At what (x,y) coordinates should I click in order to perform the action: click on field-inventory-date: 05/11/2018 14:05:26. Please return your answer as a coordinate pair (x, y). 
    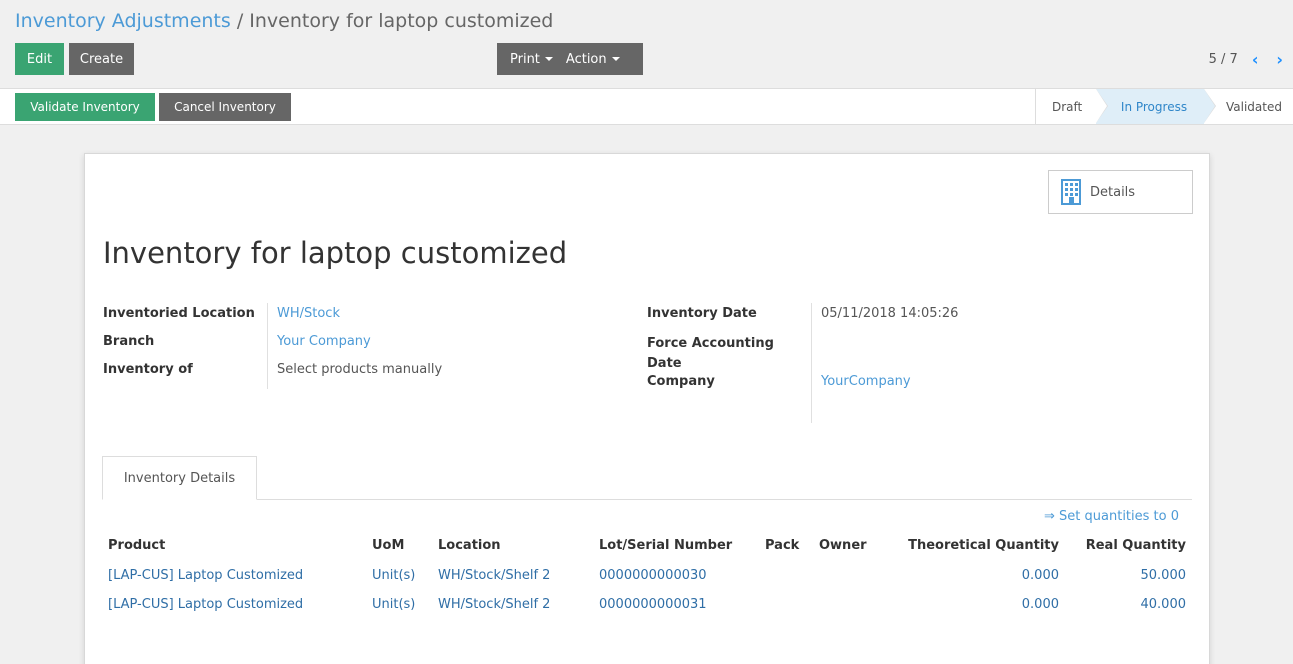
    Looking at the image, I should click on (890, 313).